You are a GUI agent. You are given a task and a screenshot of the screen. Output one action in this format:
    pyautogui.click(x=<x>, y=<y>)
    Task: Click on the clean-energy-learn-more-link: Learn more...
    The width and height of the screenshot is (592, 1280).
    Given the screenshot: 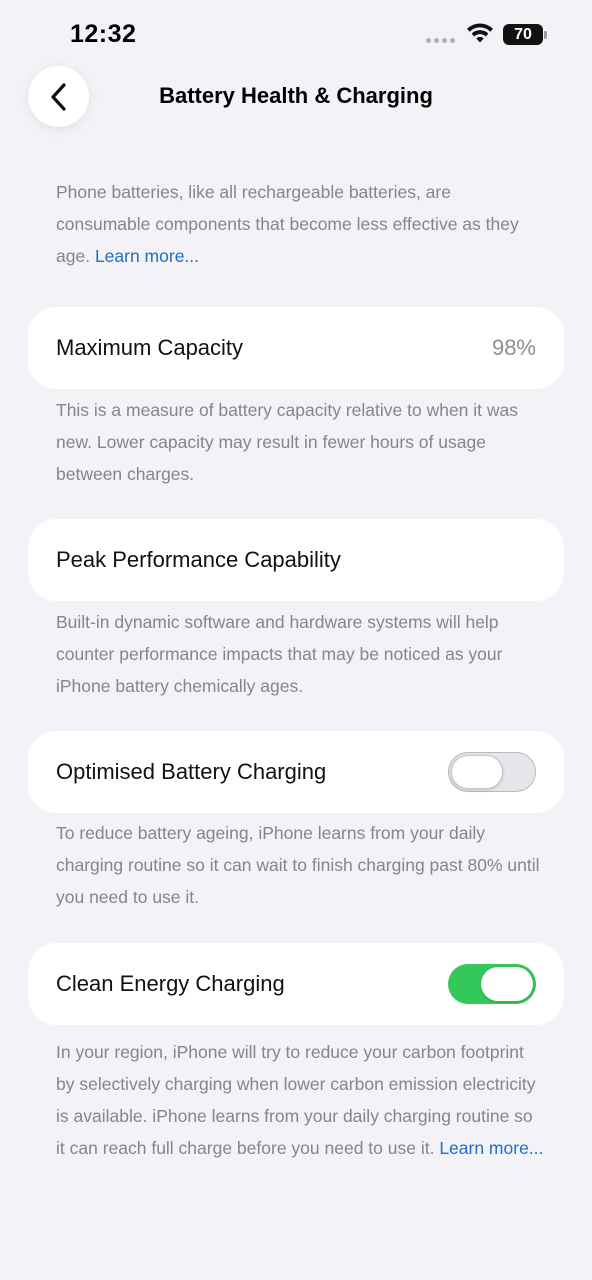 What is the action you would take?
    pyautogui.click(x=491, y=1148)
    